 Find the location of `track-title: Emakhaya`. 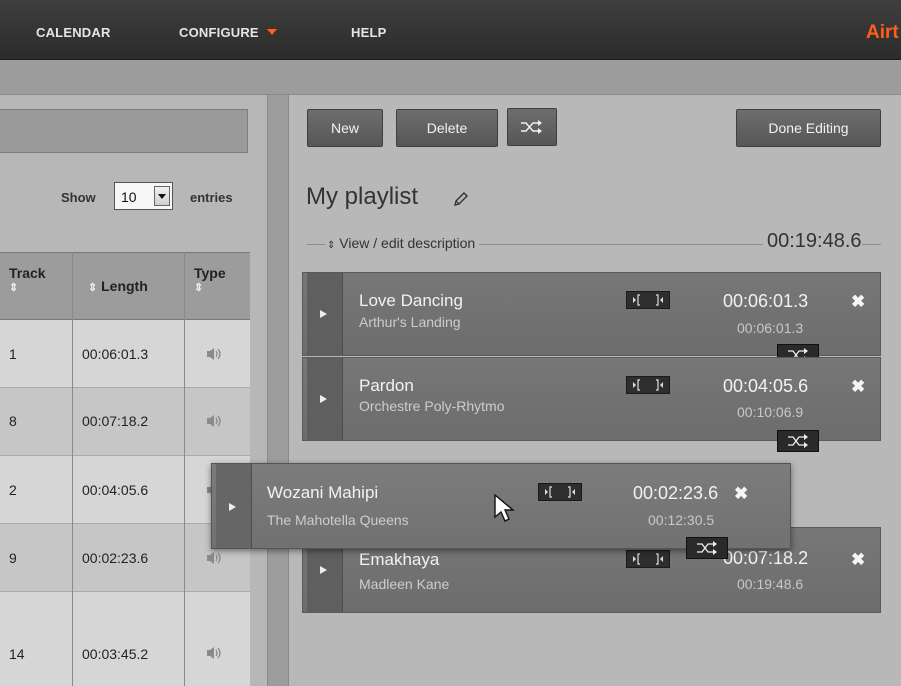

track-title: Emakhaya is located at coordinates (399, 559).